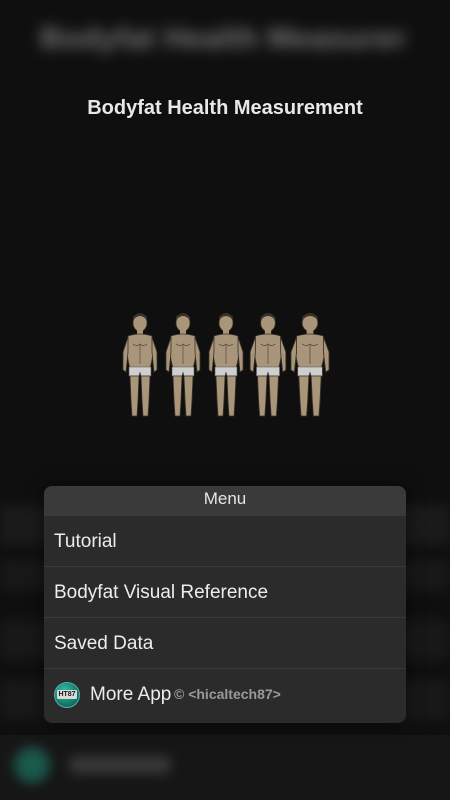 The width and height of the screenshot is (450, 800). I want to click on menu-item-label: More App, so click(131, 694).